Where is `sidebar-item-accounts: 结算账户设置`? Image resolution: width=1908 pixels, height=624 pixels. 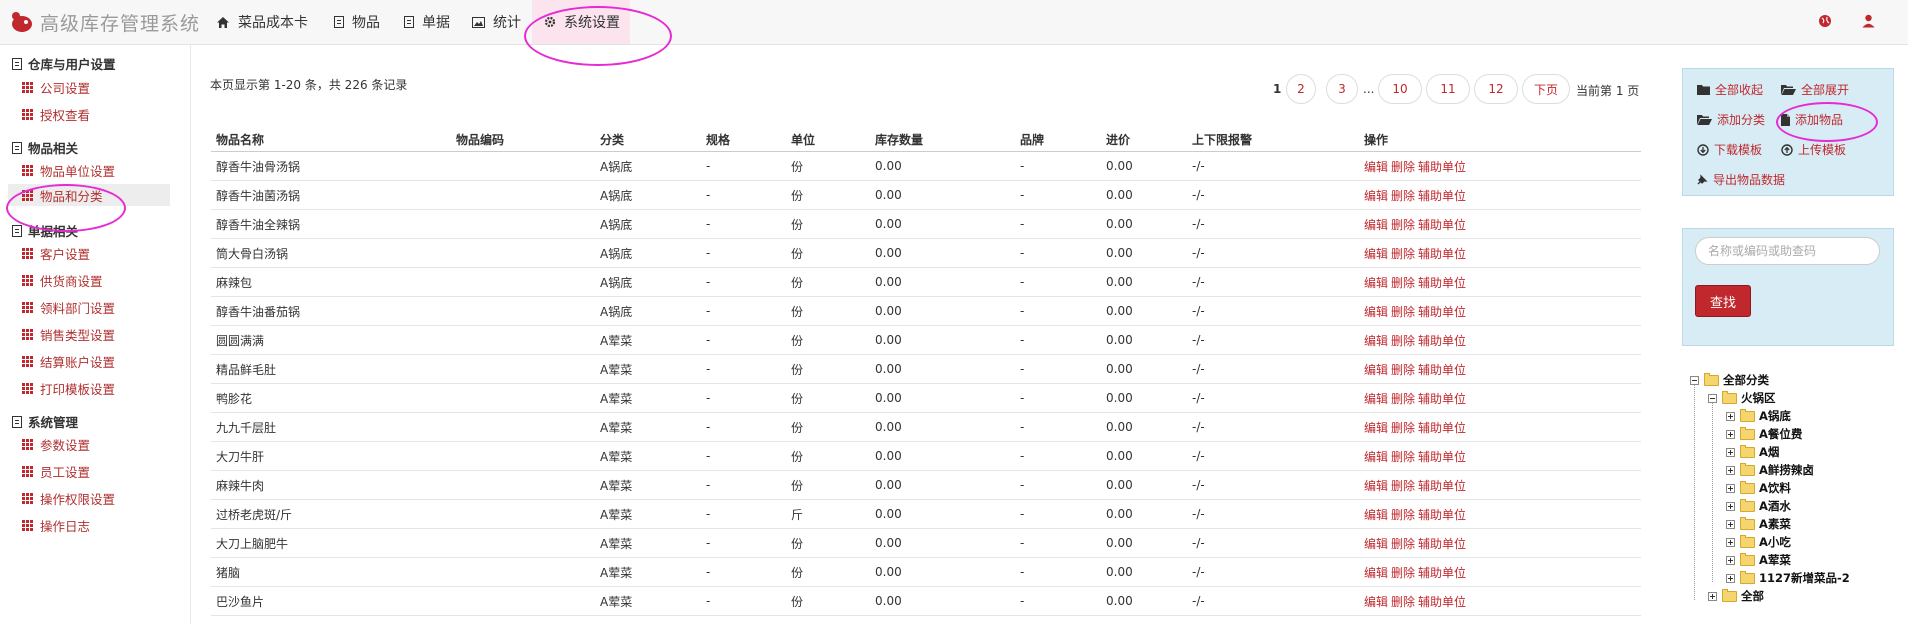
sidebar-item-accounts: 结算账户设置 is located at coordinates (68, 361).